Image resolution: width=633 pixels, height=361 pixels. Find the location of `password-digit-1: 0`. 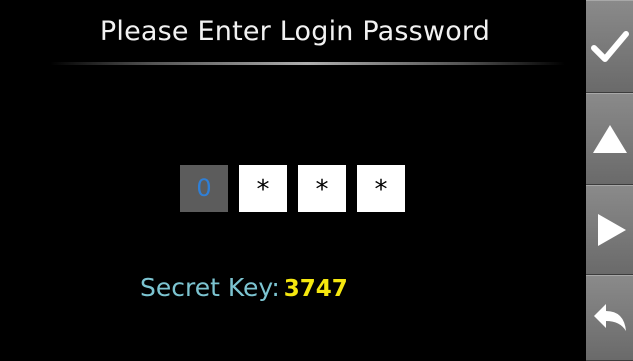

password-digit-1: 0 is located at coordinates (204, 188).